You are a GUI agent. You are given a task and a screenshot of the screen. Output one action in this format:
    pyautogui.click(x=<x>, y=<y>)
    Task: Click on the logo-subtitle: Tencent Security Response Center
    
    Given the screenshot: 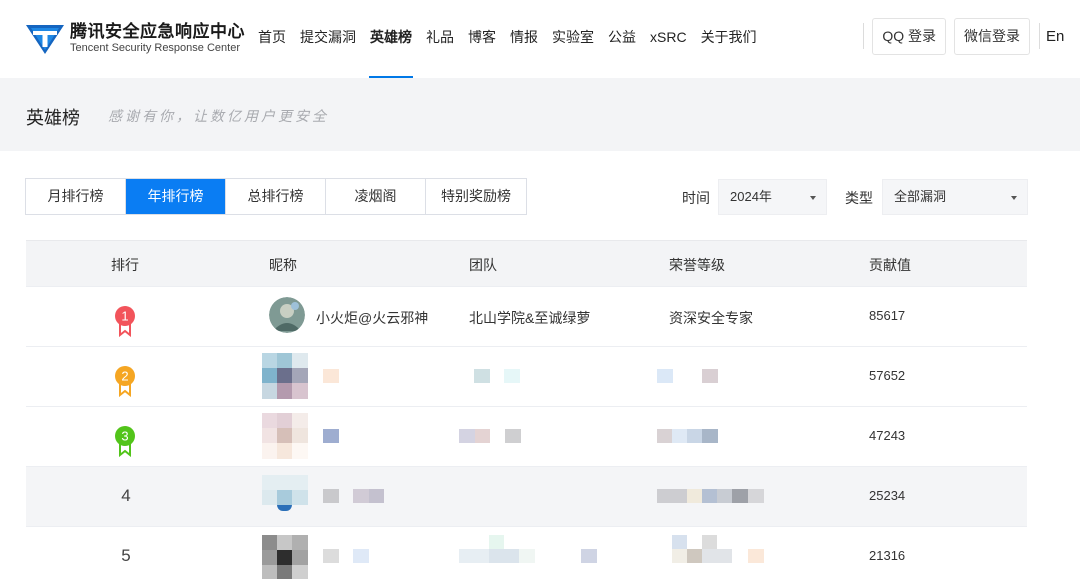 What is the action you would take?
    pyautogui.click(x=155, y=48)
    